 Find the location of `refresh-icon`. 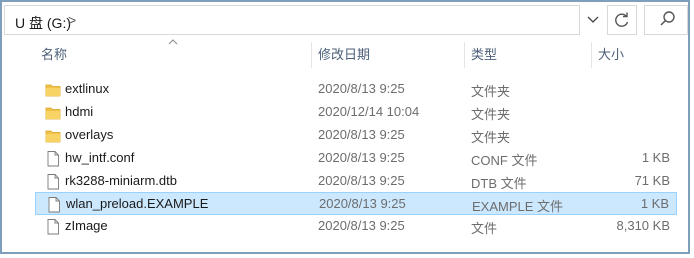

refresh-icon is located at coordinates (622, 19).